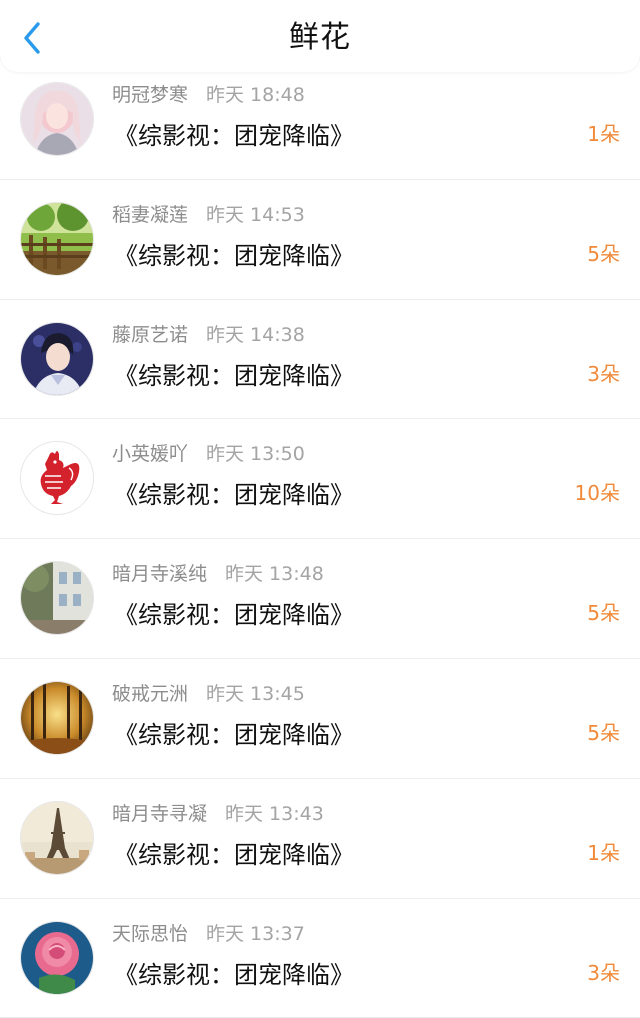  I want to click on user-name: 破戒元洲, so click(150, 694).